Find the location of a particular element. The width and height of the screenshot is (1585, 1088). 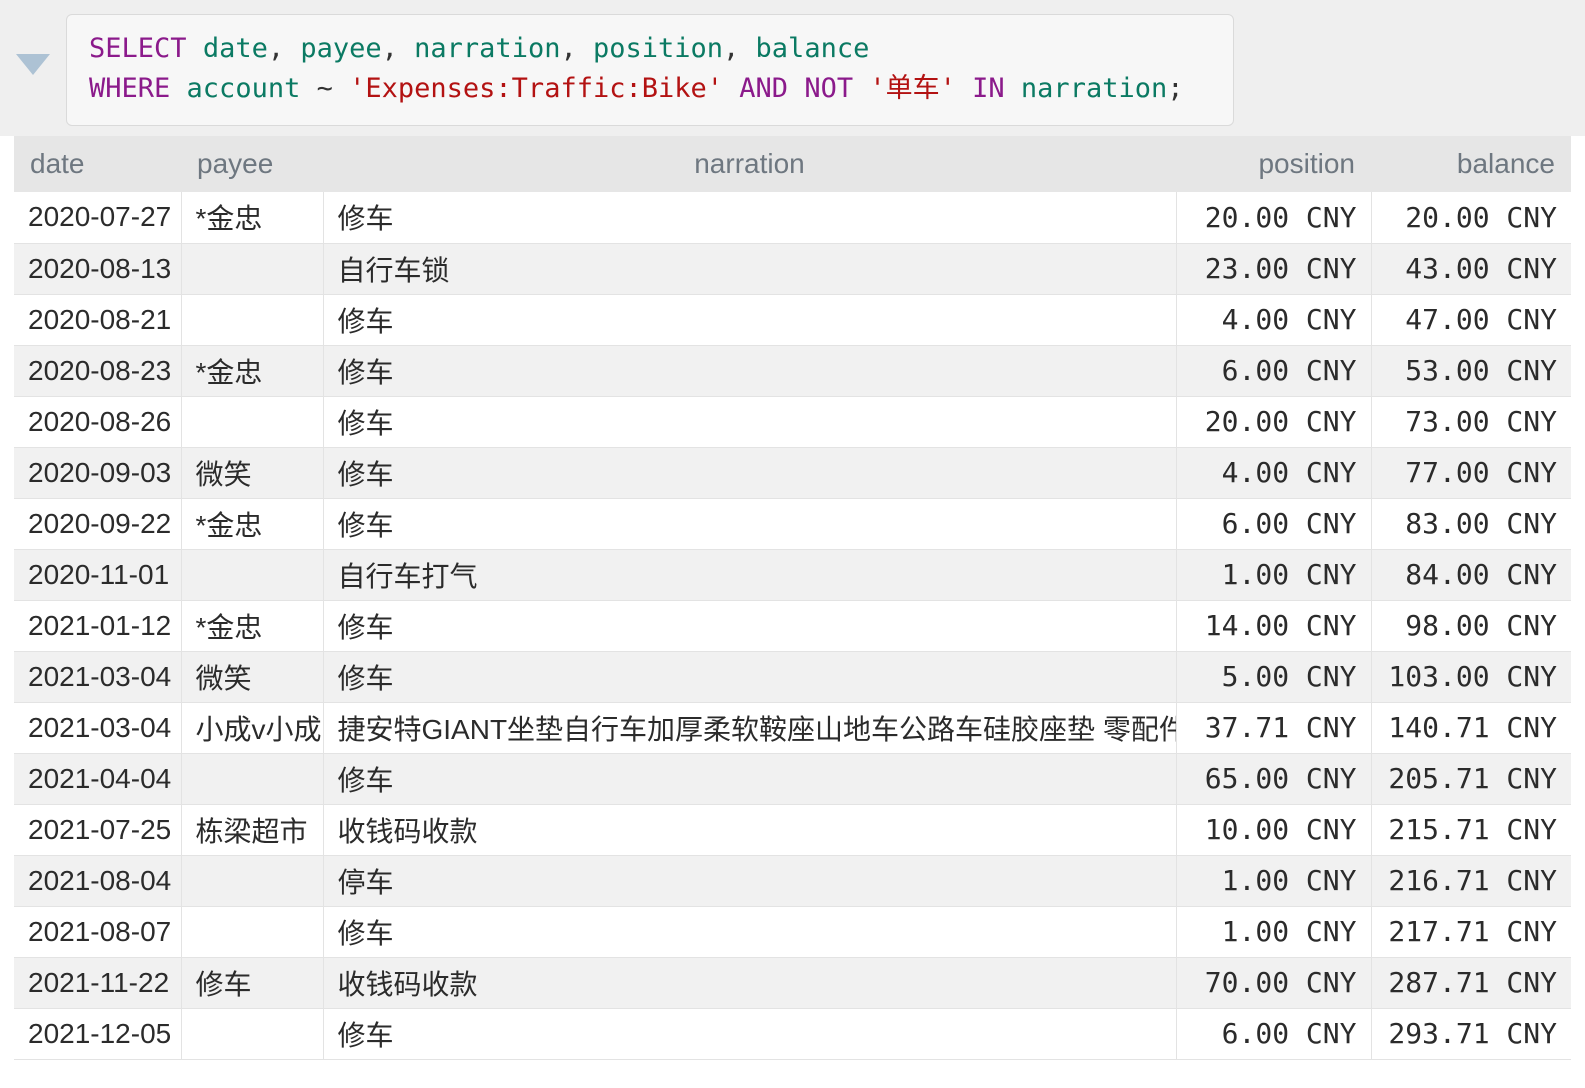

cell-balance: 77.00 CNY is located at coordinates (1471, 473).